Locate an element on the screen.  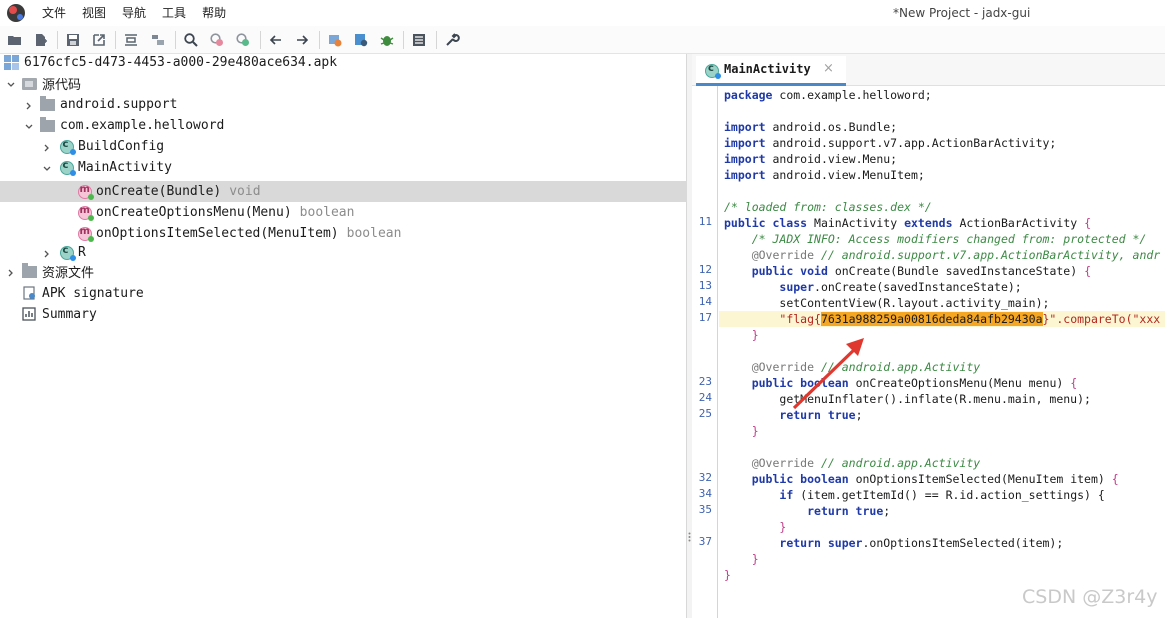
sync-icon is located at coordinates (131, 40).